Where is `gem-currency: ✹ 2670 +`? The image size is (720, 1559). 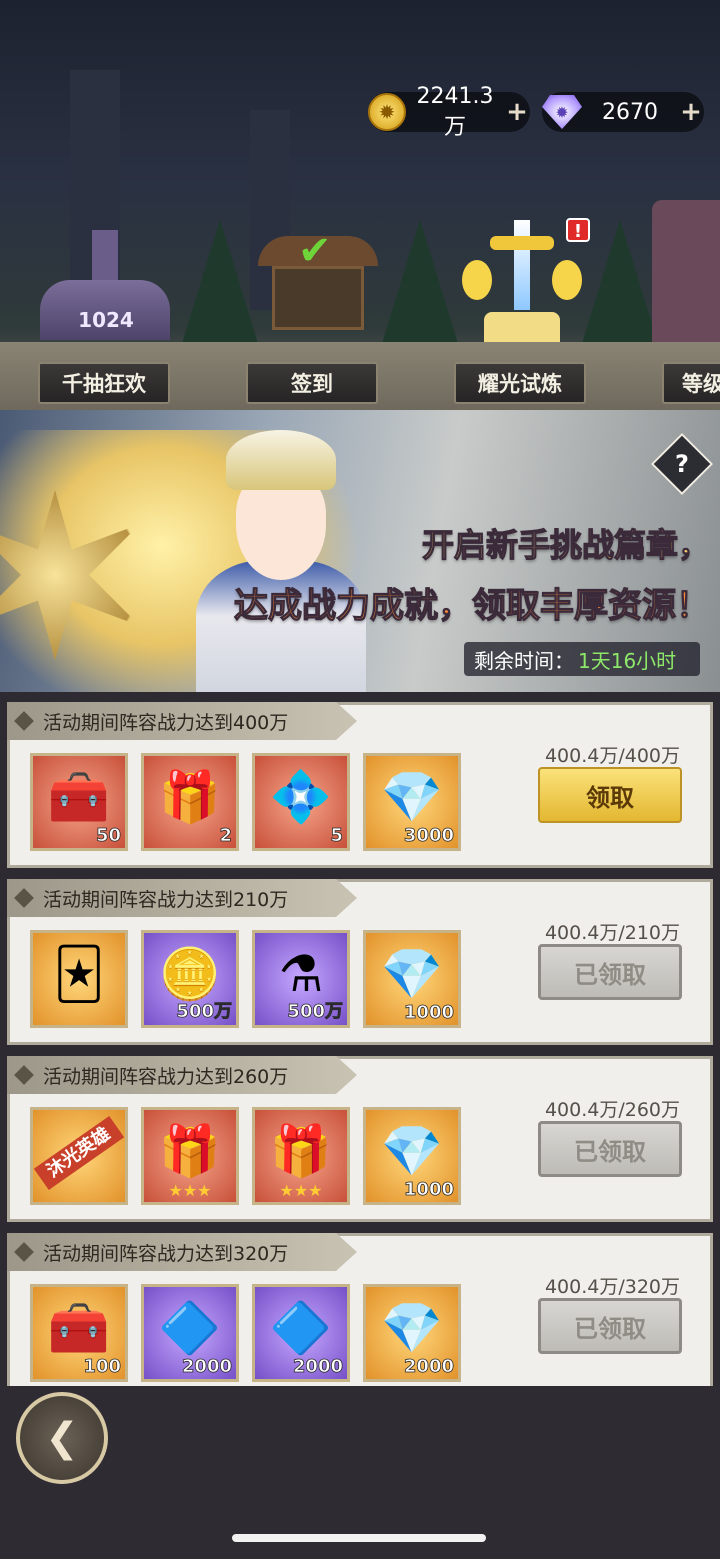
gem-currency: ✹ 2670 + is located at coordinates (623, 112).